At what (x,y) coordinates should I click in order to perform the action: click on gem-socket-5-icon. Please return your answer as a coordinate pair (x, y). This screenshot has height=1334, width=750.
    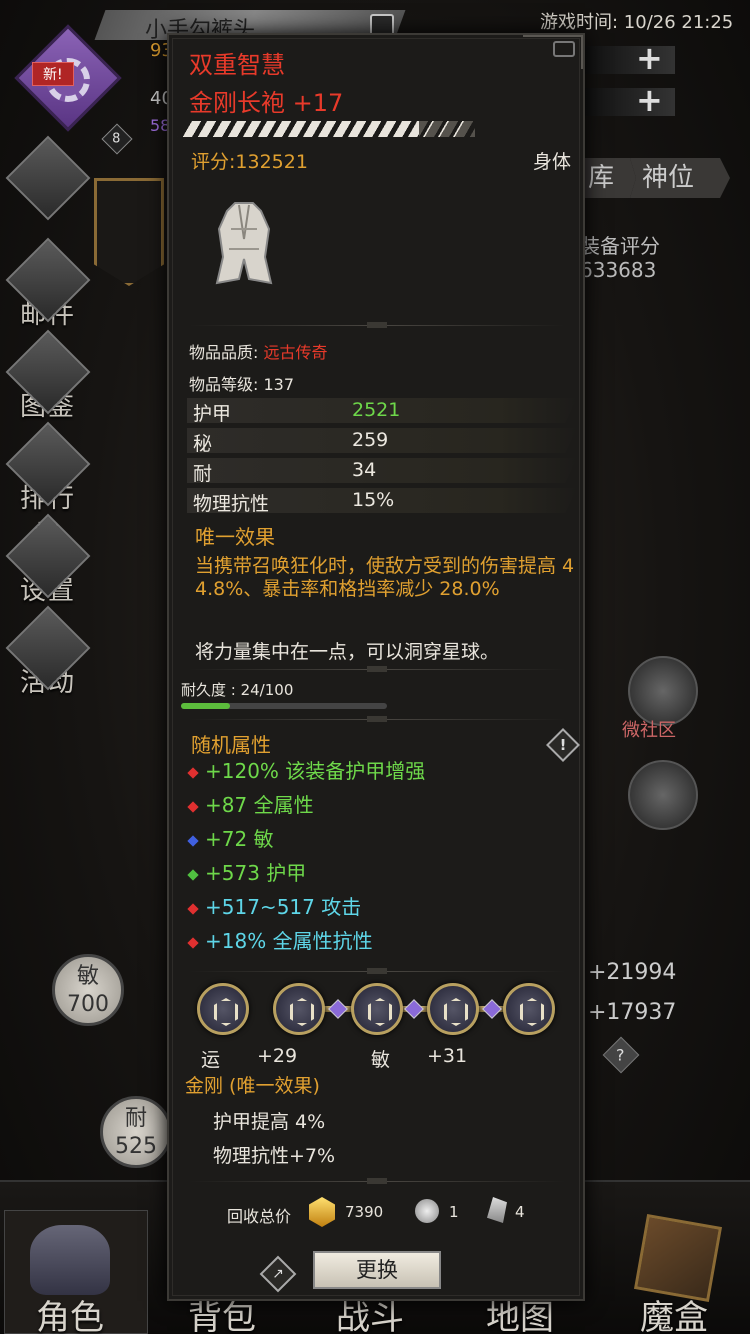
    Looking at the image, I should click on (529, 1009).